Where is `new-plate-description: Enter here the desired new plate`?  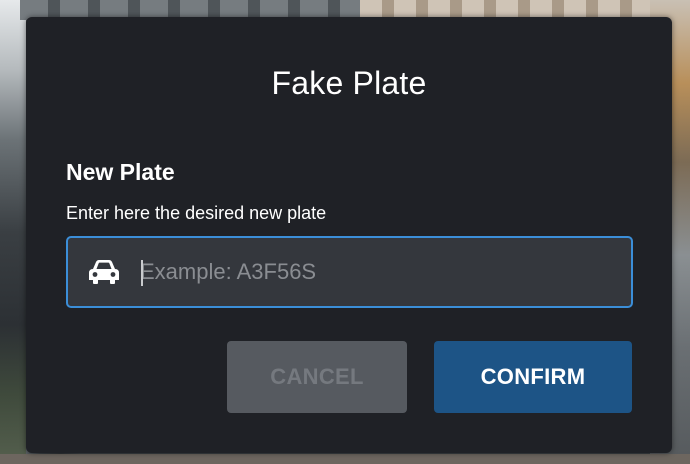
new-plate-description: Enter here the desired new plate is located at coordinates (196, 213).